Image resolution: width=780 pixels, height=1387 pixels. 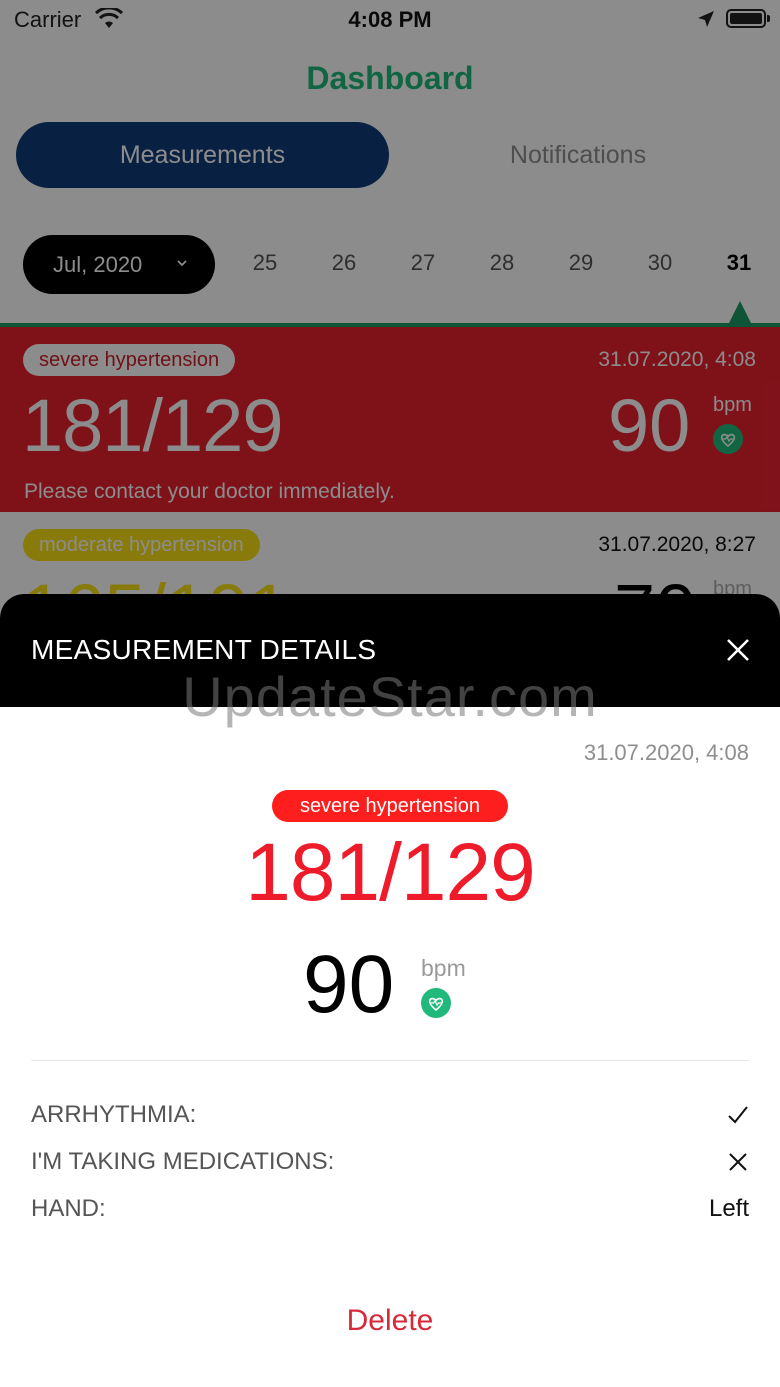 What do you see at coordinates (349, 984) in the screenshot?
I see `details-pulse: 90` at bounding box center [349, 984].